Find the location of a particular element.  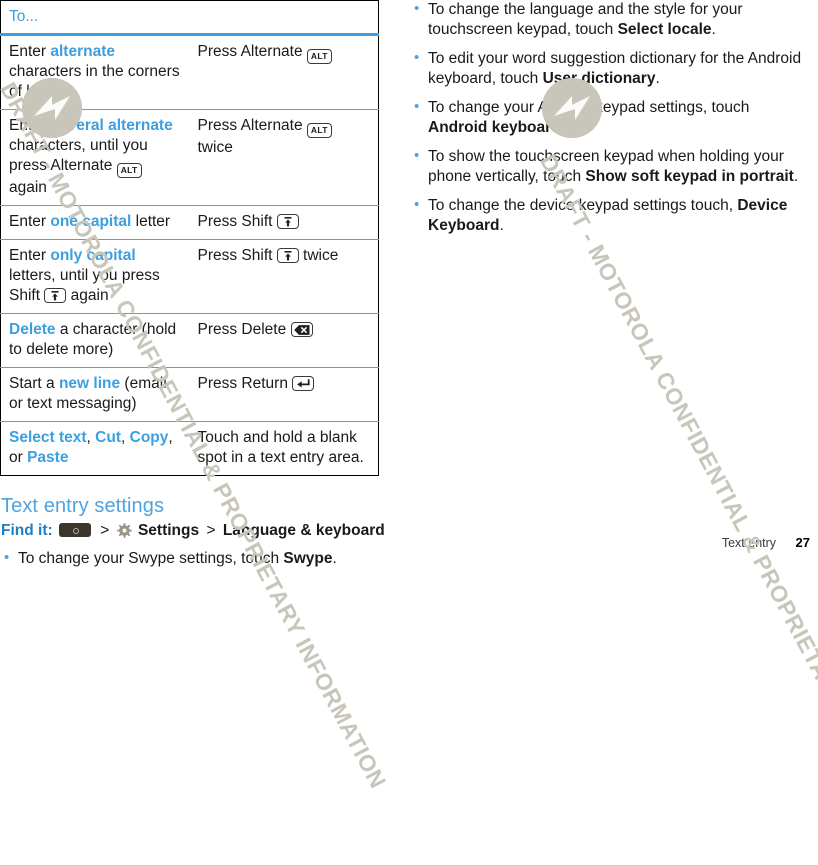

highlighted-term: Select text is located at coordinates (48, 437).